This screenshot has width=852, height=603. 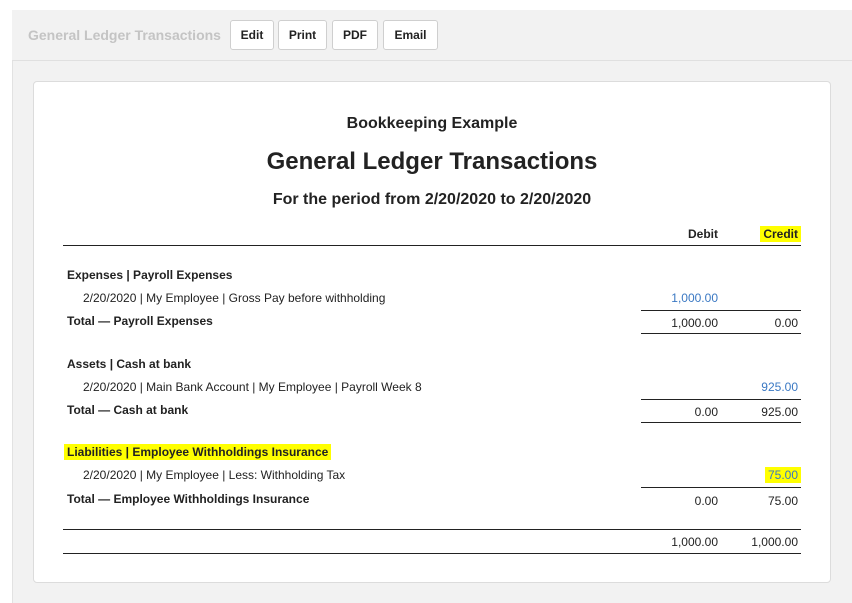 I want to click on pdf-button: PDF, so click(x=355, y=35).